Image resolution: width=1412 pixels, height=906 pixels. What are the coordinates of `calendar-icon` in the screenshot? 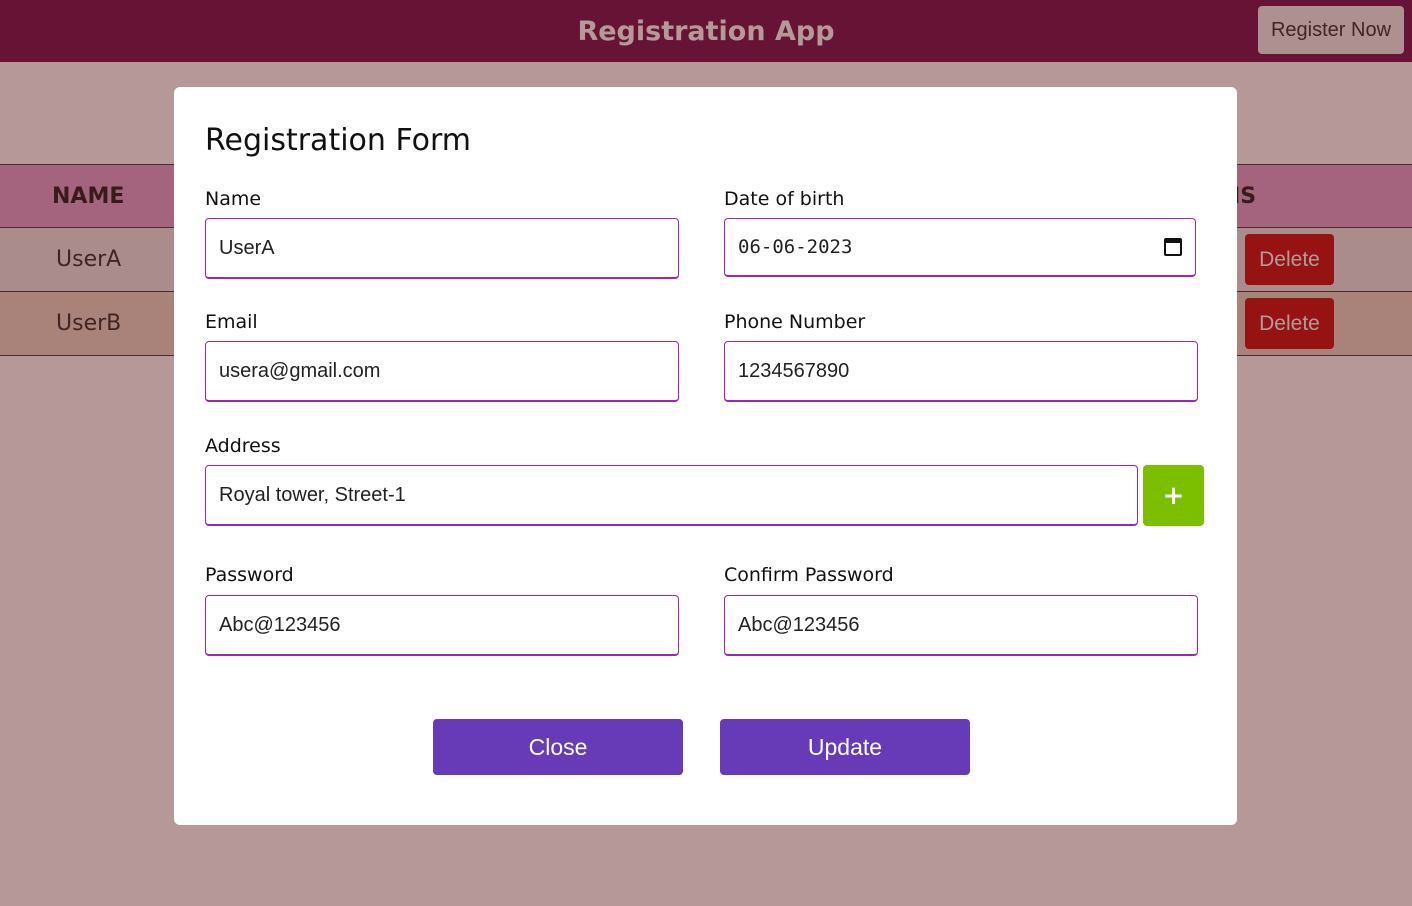 It's located at (1173, 247).